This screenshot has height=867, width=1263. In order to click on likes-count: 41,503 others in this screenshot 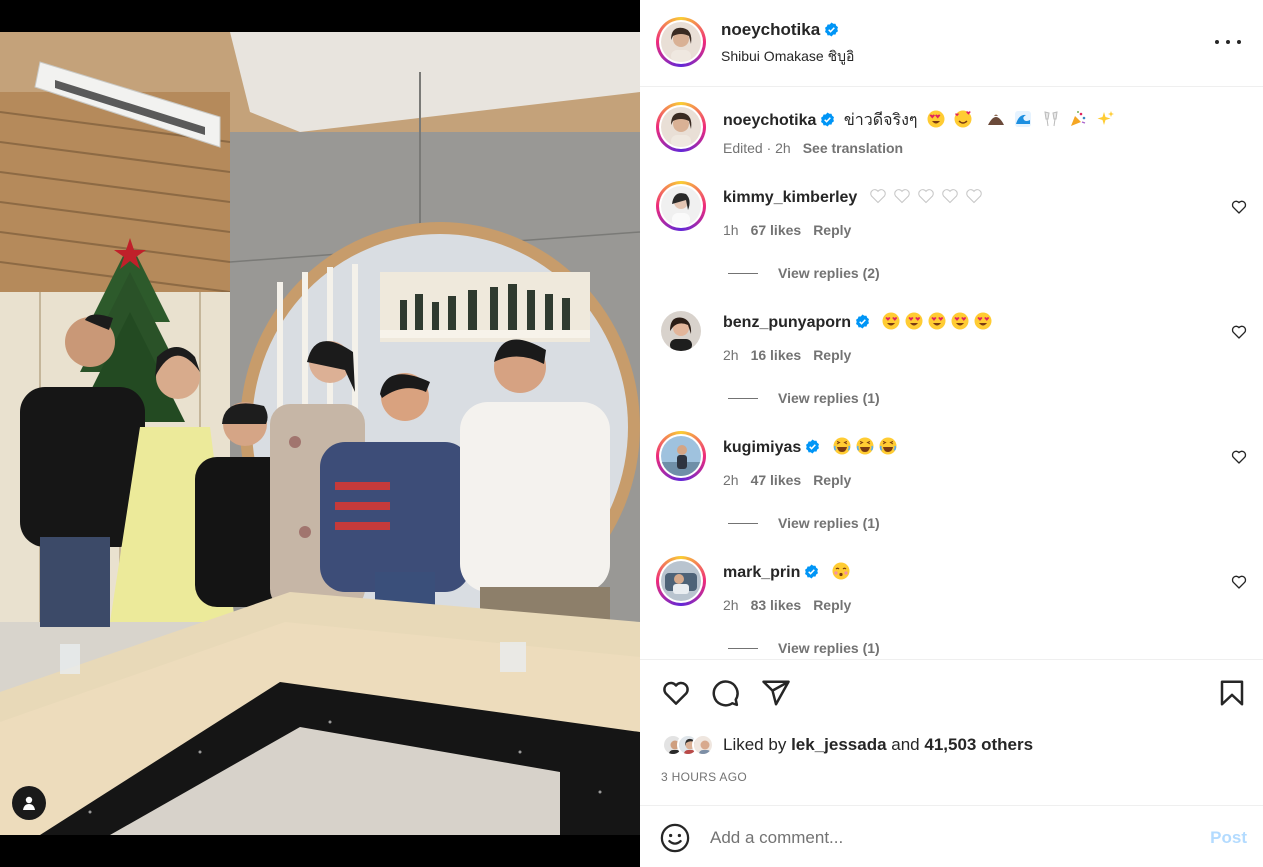, I will do `click(978, 744)`.